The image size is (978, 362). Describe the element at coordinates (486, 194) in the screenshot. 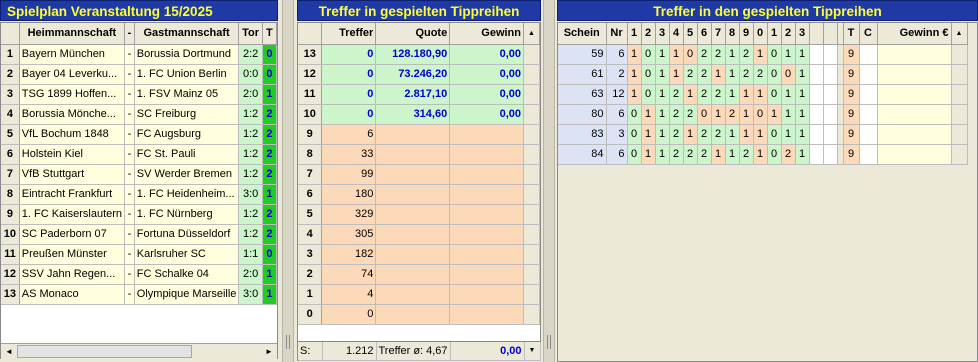

I see `gewinn-value` at that location.